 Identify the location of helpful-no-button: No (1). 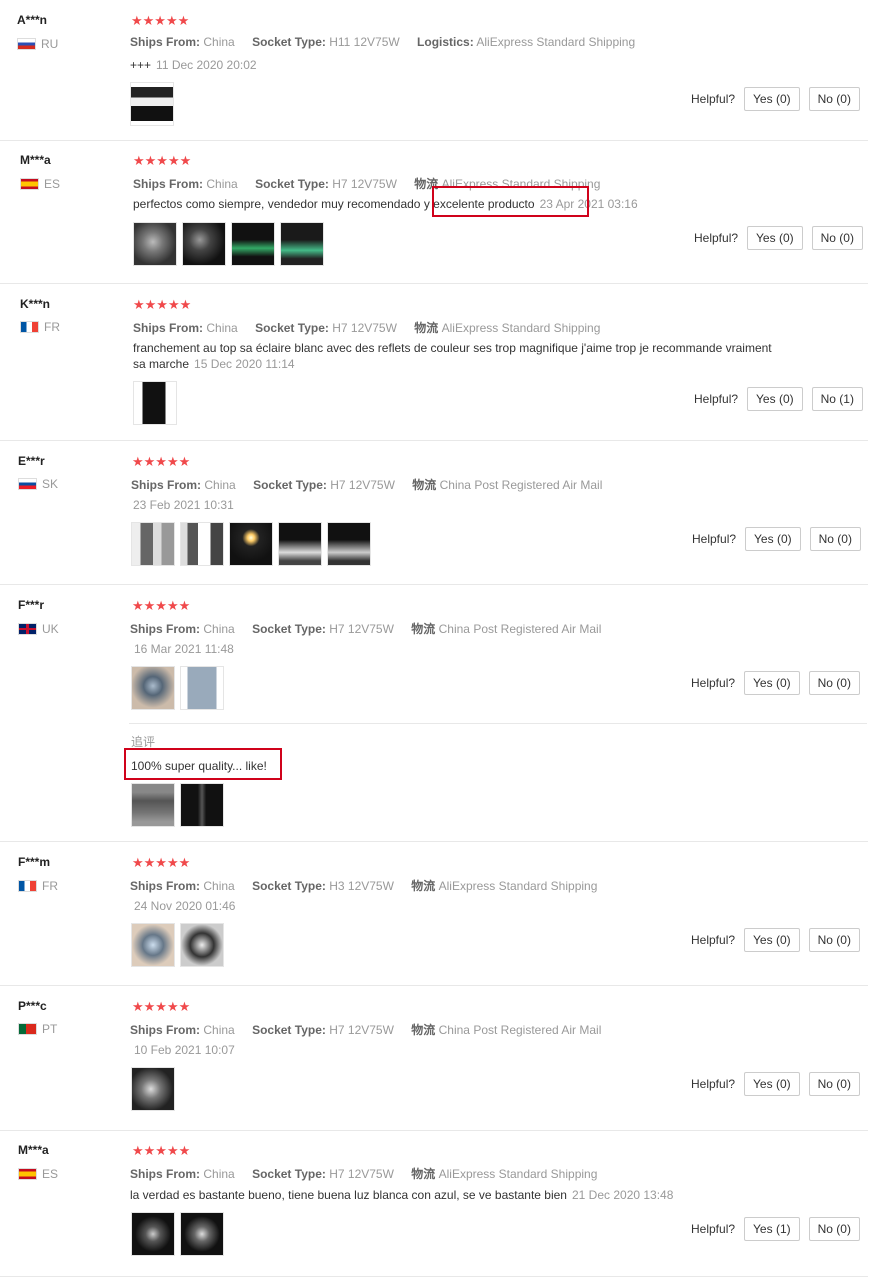
(837, 399).